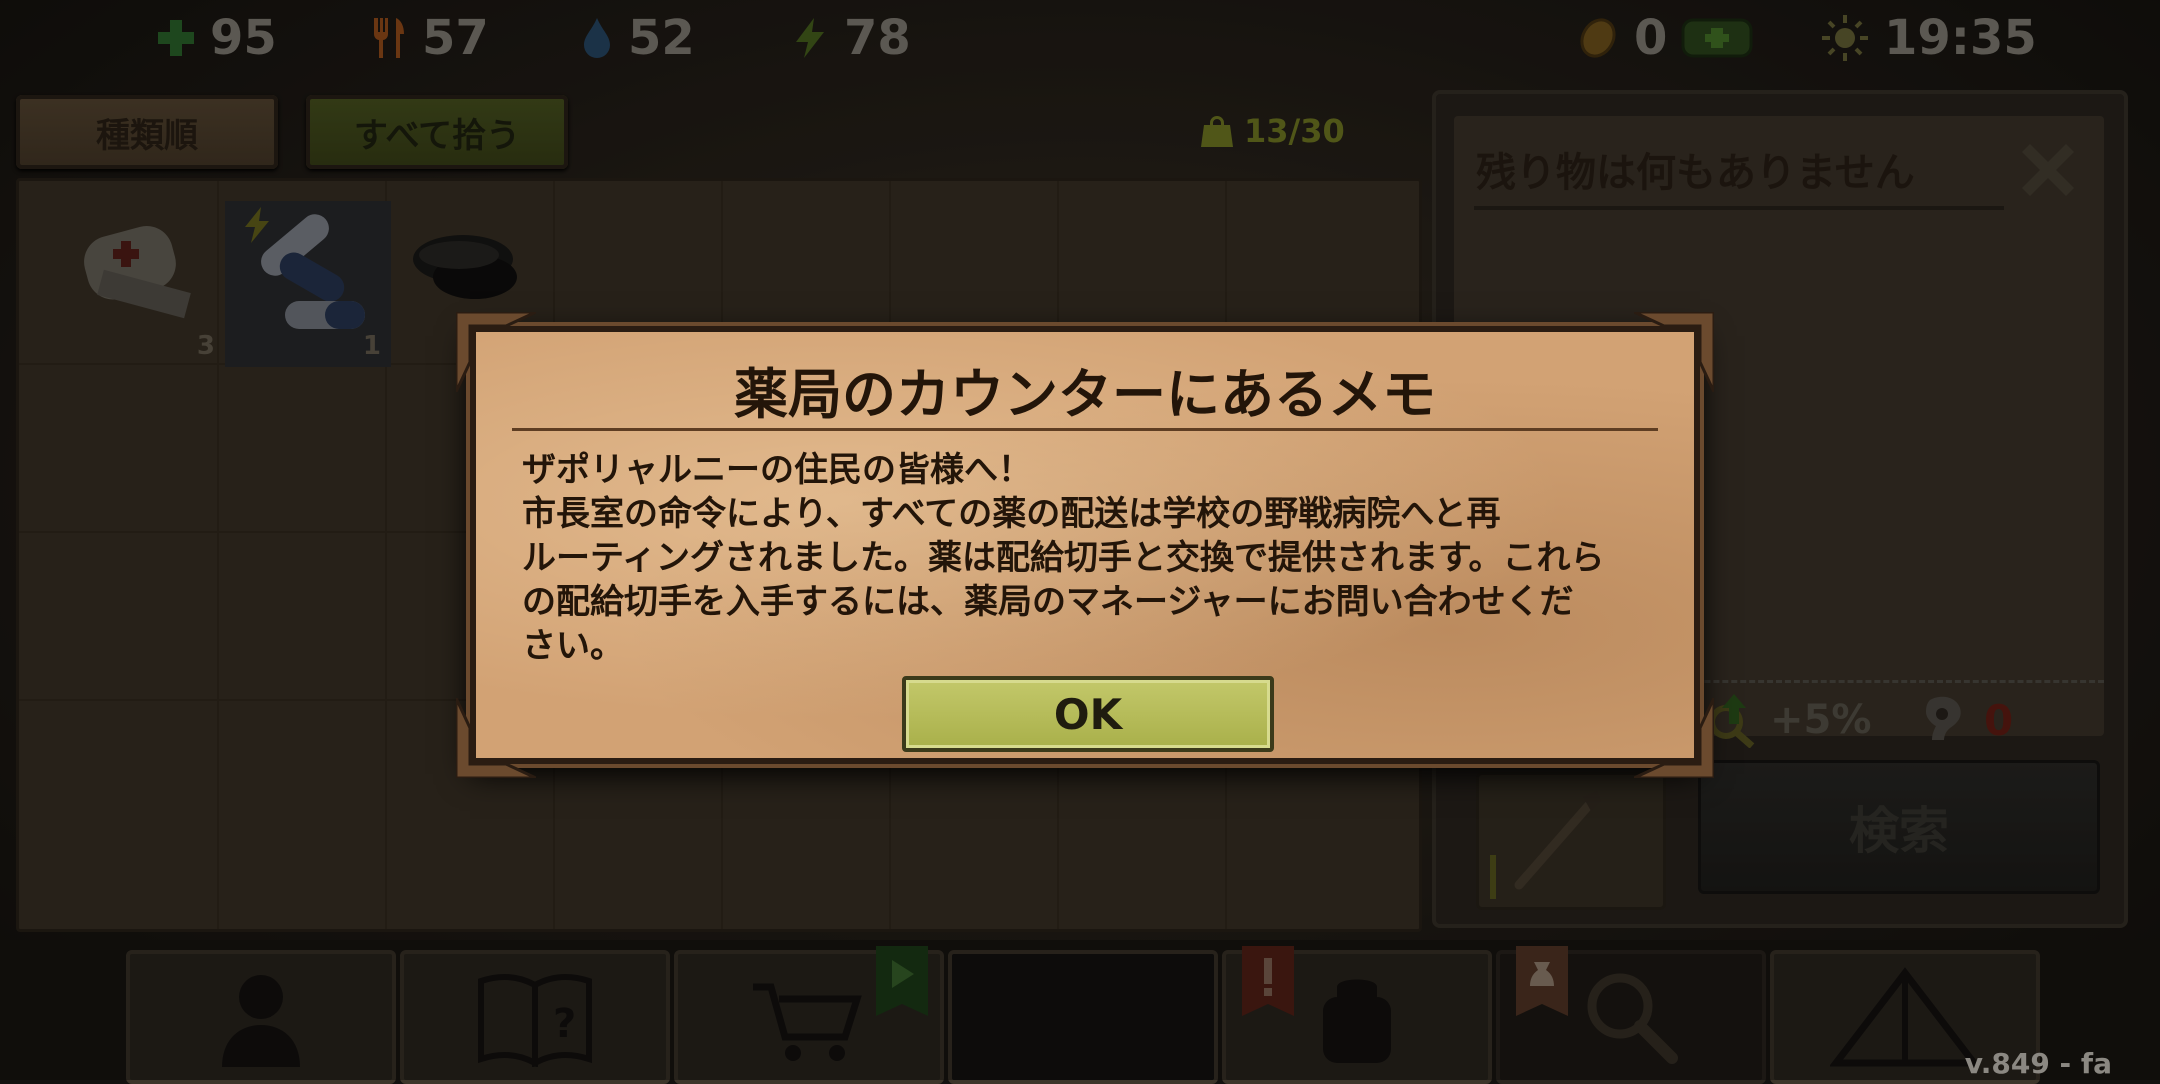 Image resolution: width=2160 pixels, height=1084 pixels. Describe the element at coordinates (777, 470) in the screenshot. I see `message-line: ザポリャルニーの住民の皆様へ！` at that location.